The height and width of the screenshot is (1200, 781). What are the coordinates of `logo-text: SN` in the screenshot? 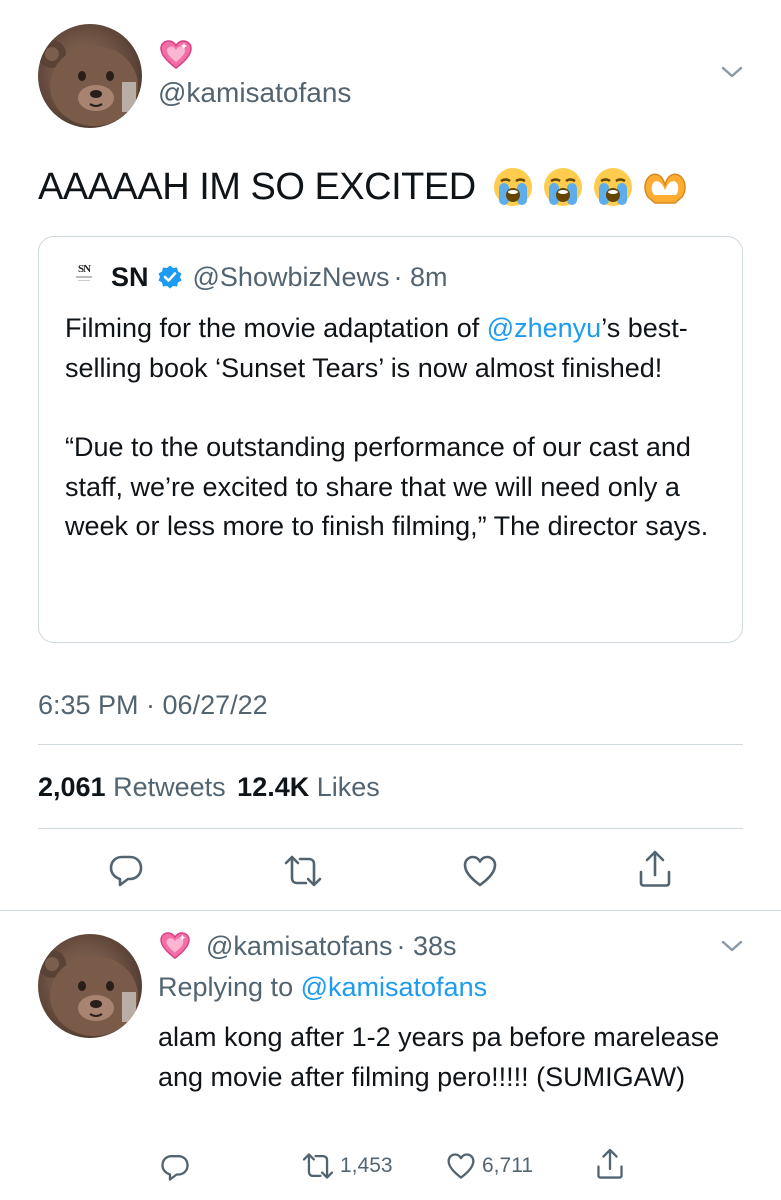 It's located at (84, 269).